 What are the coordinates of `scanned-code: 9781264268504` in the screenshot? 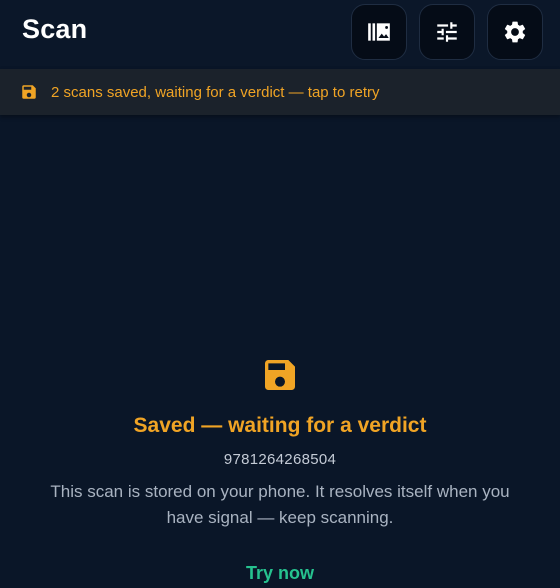 It's located at (280, 459).